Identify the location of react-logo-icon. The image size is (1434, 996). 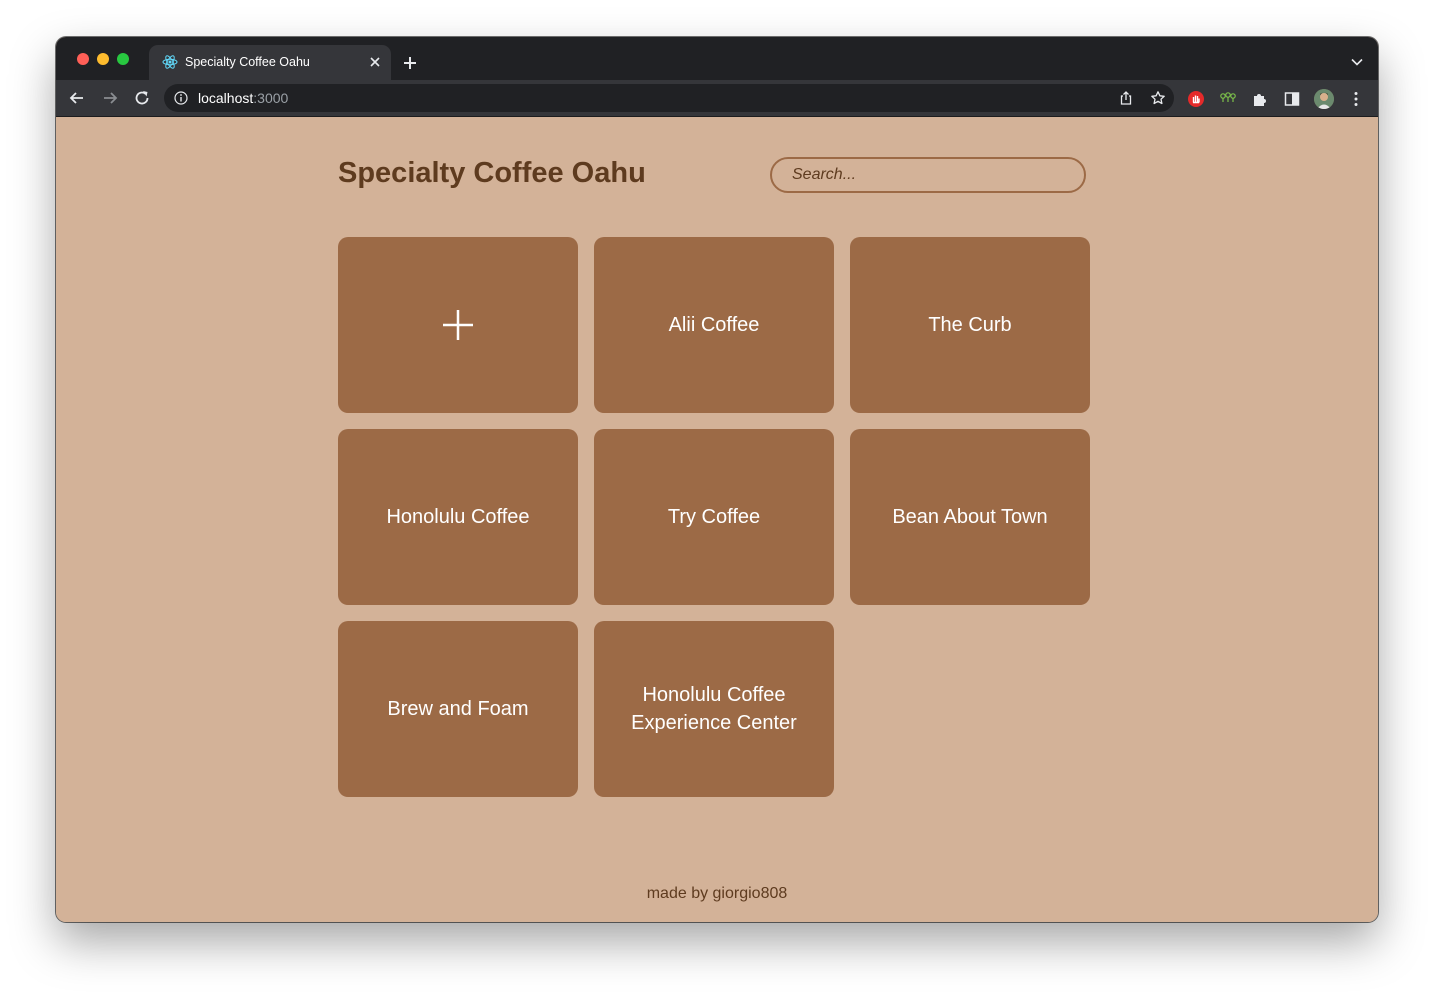
(170, 62).